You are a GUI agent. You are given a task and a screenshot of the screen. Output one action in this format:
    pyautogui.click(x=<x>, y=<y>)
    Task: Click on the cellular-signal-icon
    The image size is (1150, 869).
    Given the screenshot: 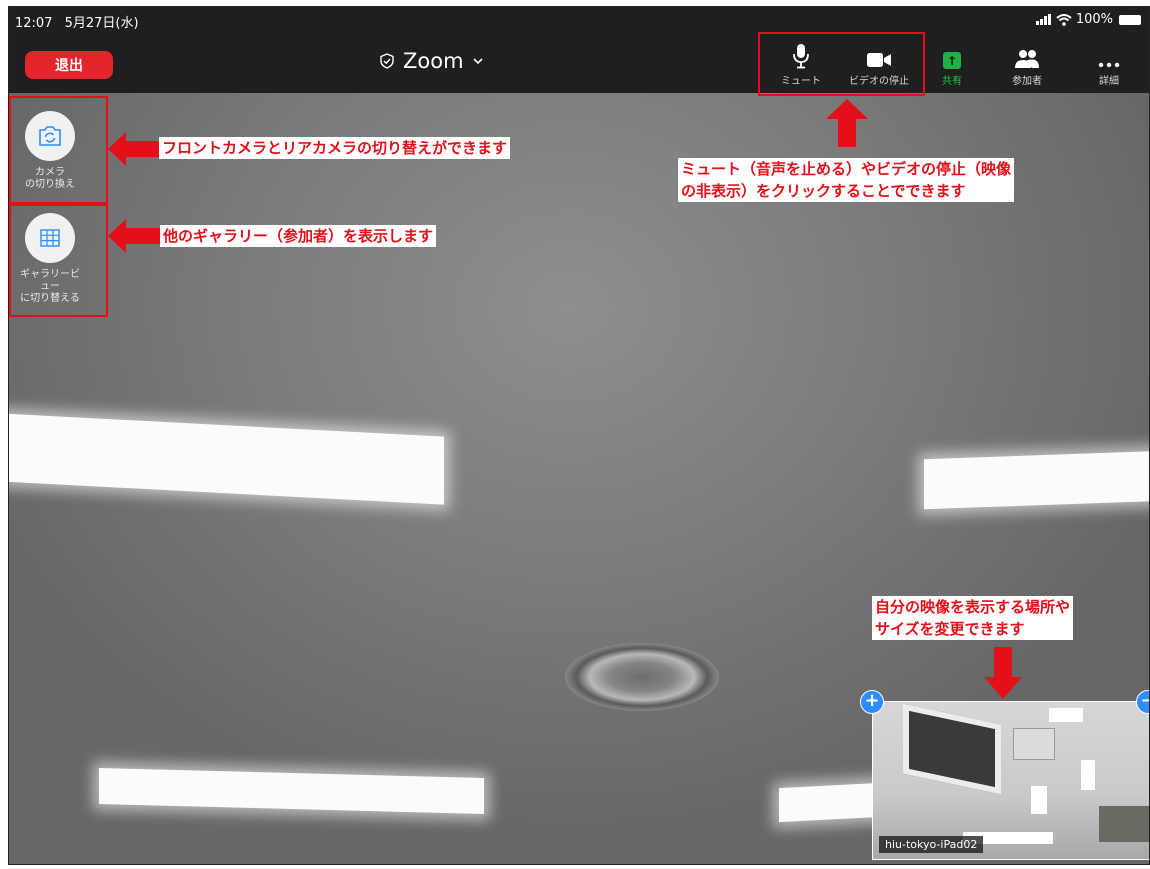 What is the action you would take?
    pyautogui.click(x=1043, y=19)
    